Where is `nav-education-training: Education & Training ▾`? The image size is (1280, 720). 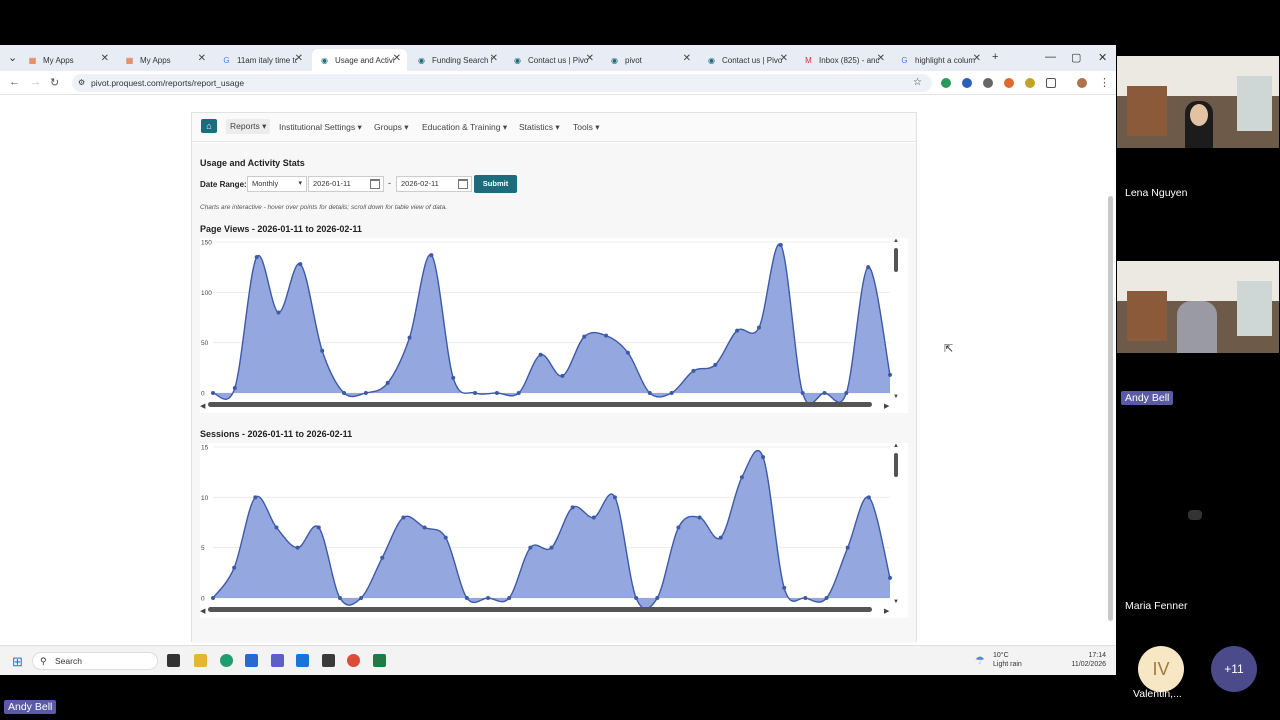
nav-education-training: Education & Training ▾ is located at coordinates (464, 127).